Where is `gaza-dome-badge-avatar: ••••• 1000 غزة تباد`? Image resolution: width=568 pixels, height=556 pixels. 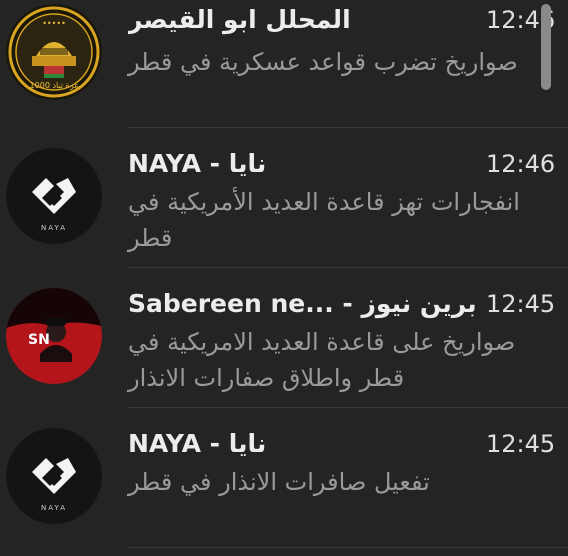 gaza-dome-badge-avatar: ••••• 1000 غزة تباد is located at coordinates (54, 52).